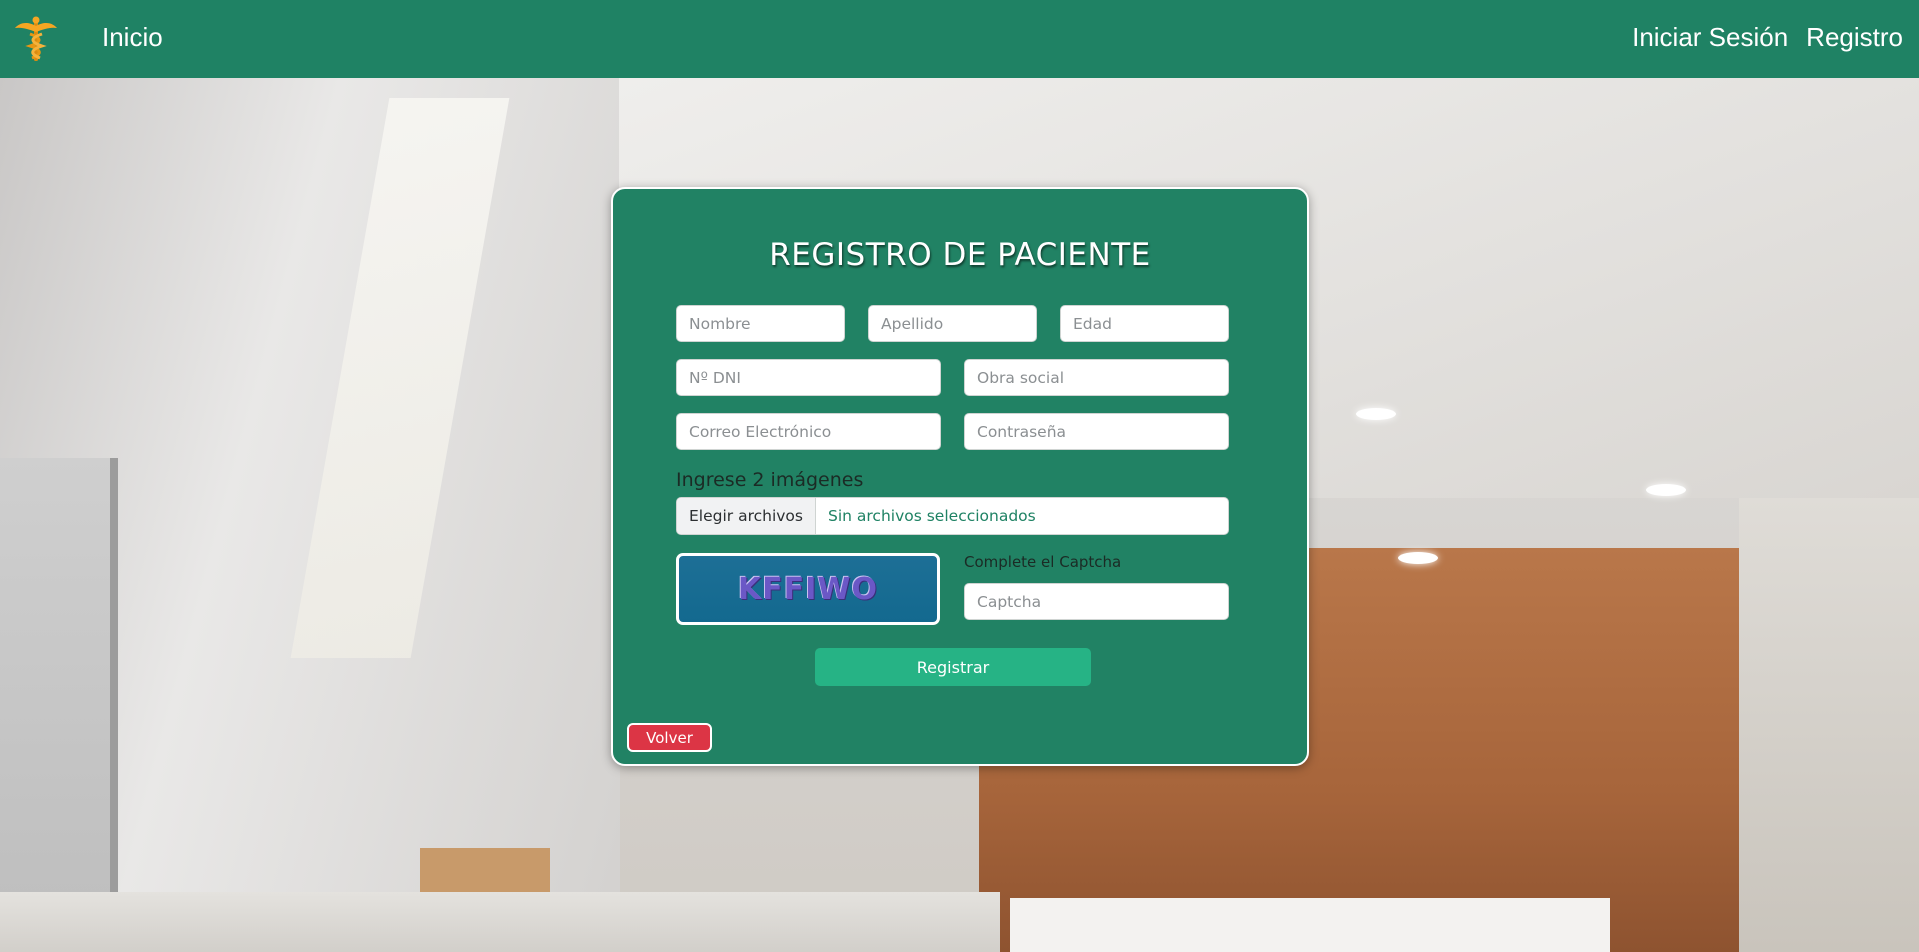  I want to click on last-name-input, so click(952, 323).